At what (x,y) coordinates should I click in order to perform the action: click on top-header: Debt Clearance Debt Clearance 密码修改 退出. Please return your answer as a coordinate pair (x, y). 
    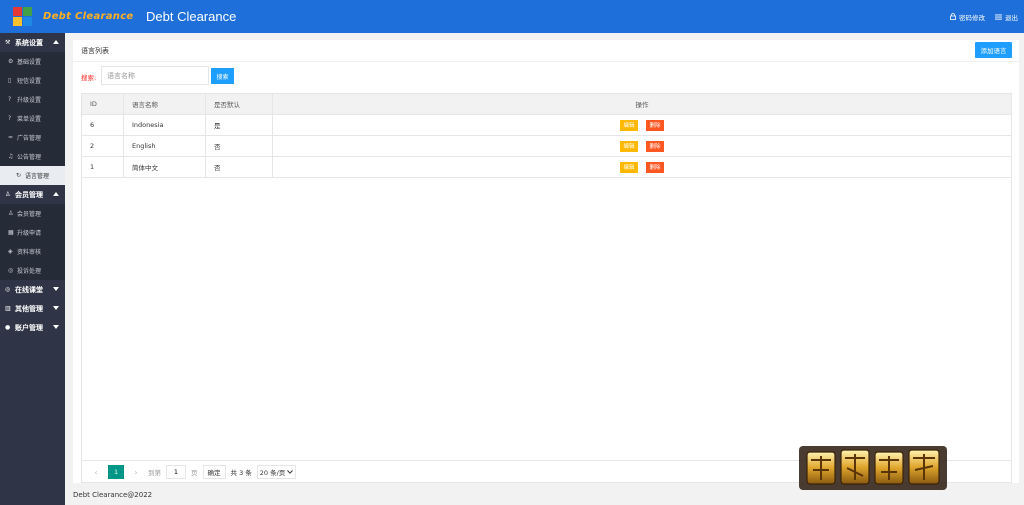
    Looking at the image, I should click on (512, 16).